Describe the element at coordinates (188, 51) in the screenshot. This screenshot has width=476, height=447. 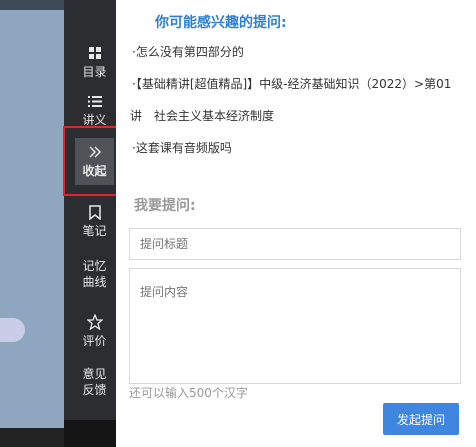
I see `suggested-question-link: ·怎么没有第四部分的` at that location.